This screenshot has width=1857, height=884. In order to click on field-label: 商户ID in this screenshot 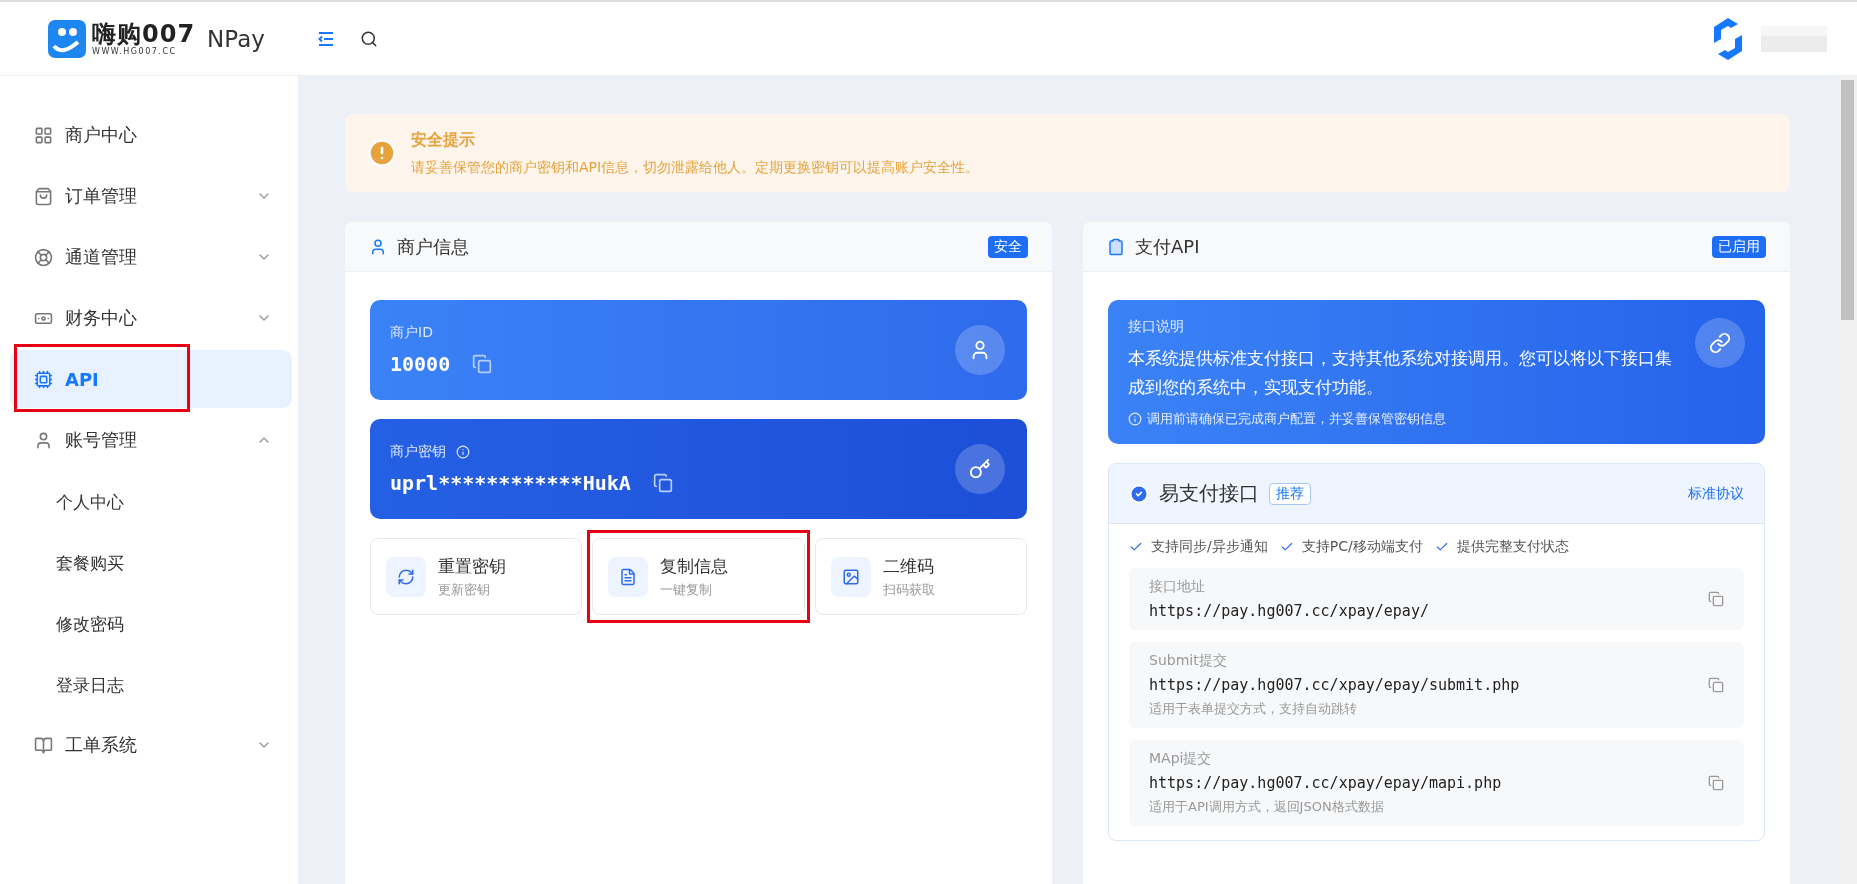, I will do `click(411, 333)`.